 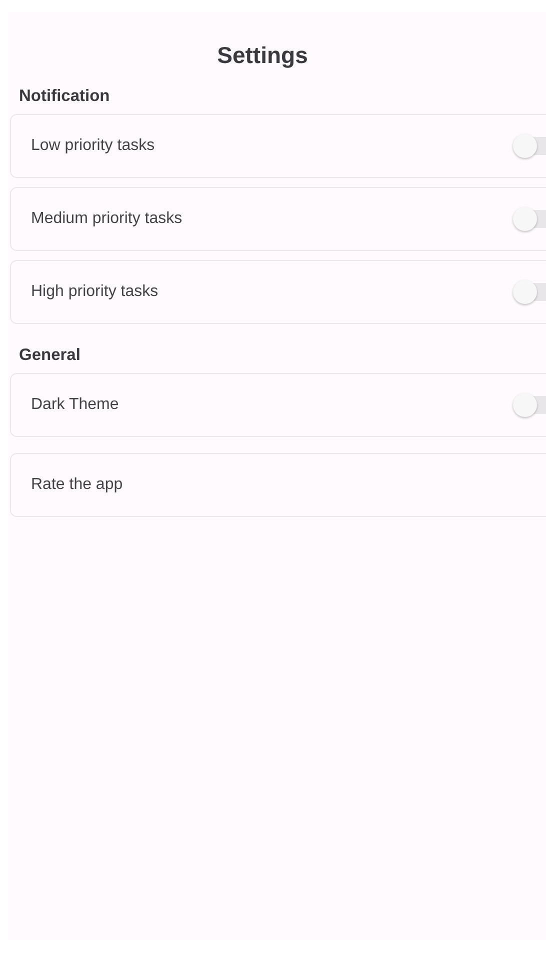 I want to click on setting-label: Medium priority tasks, so click(x=106, y=219).